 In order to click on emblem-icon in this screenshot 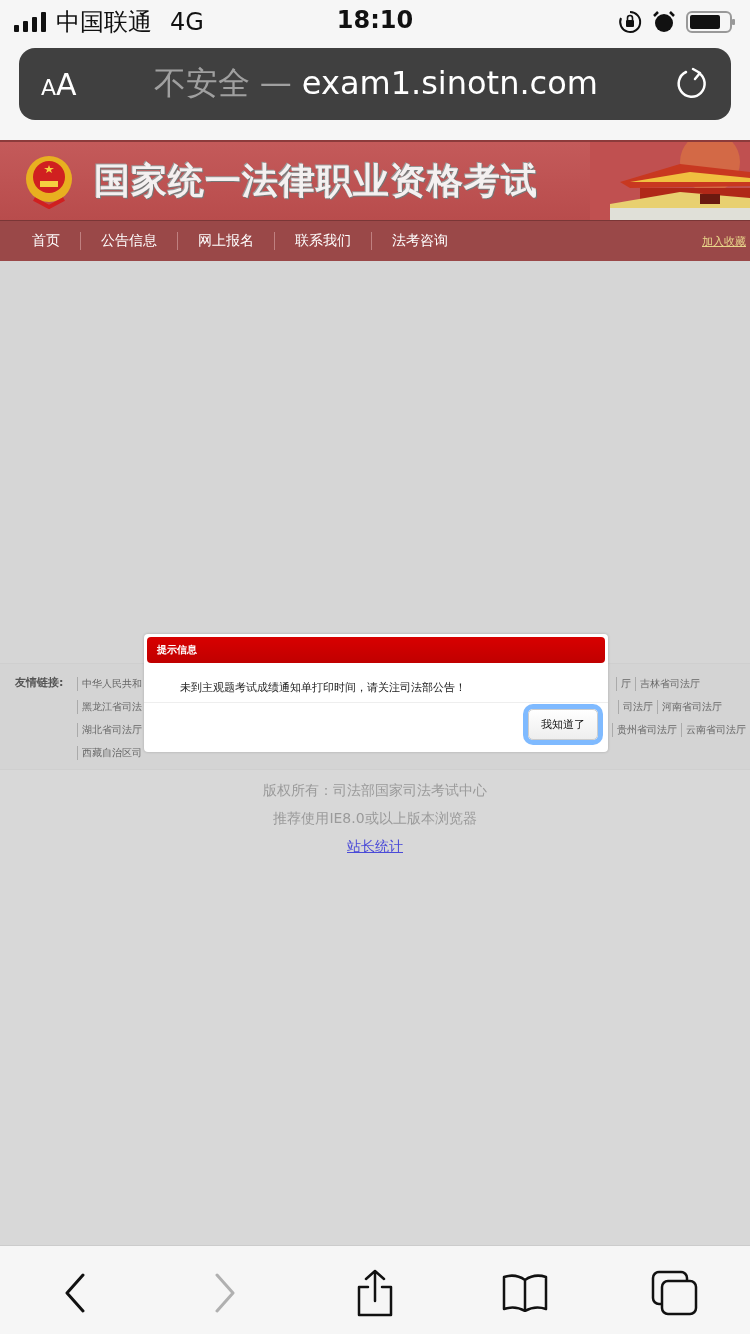, I will do `click(49, 181)`.